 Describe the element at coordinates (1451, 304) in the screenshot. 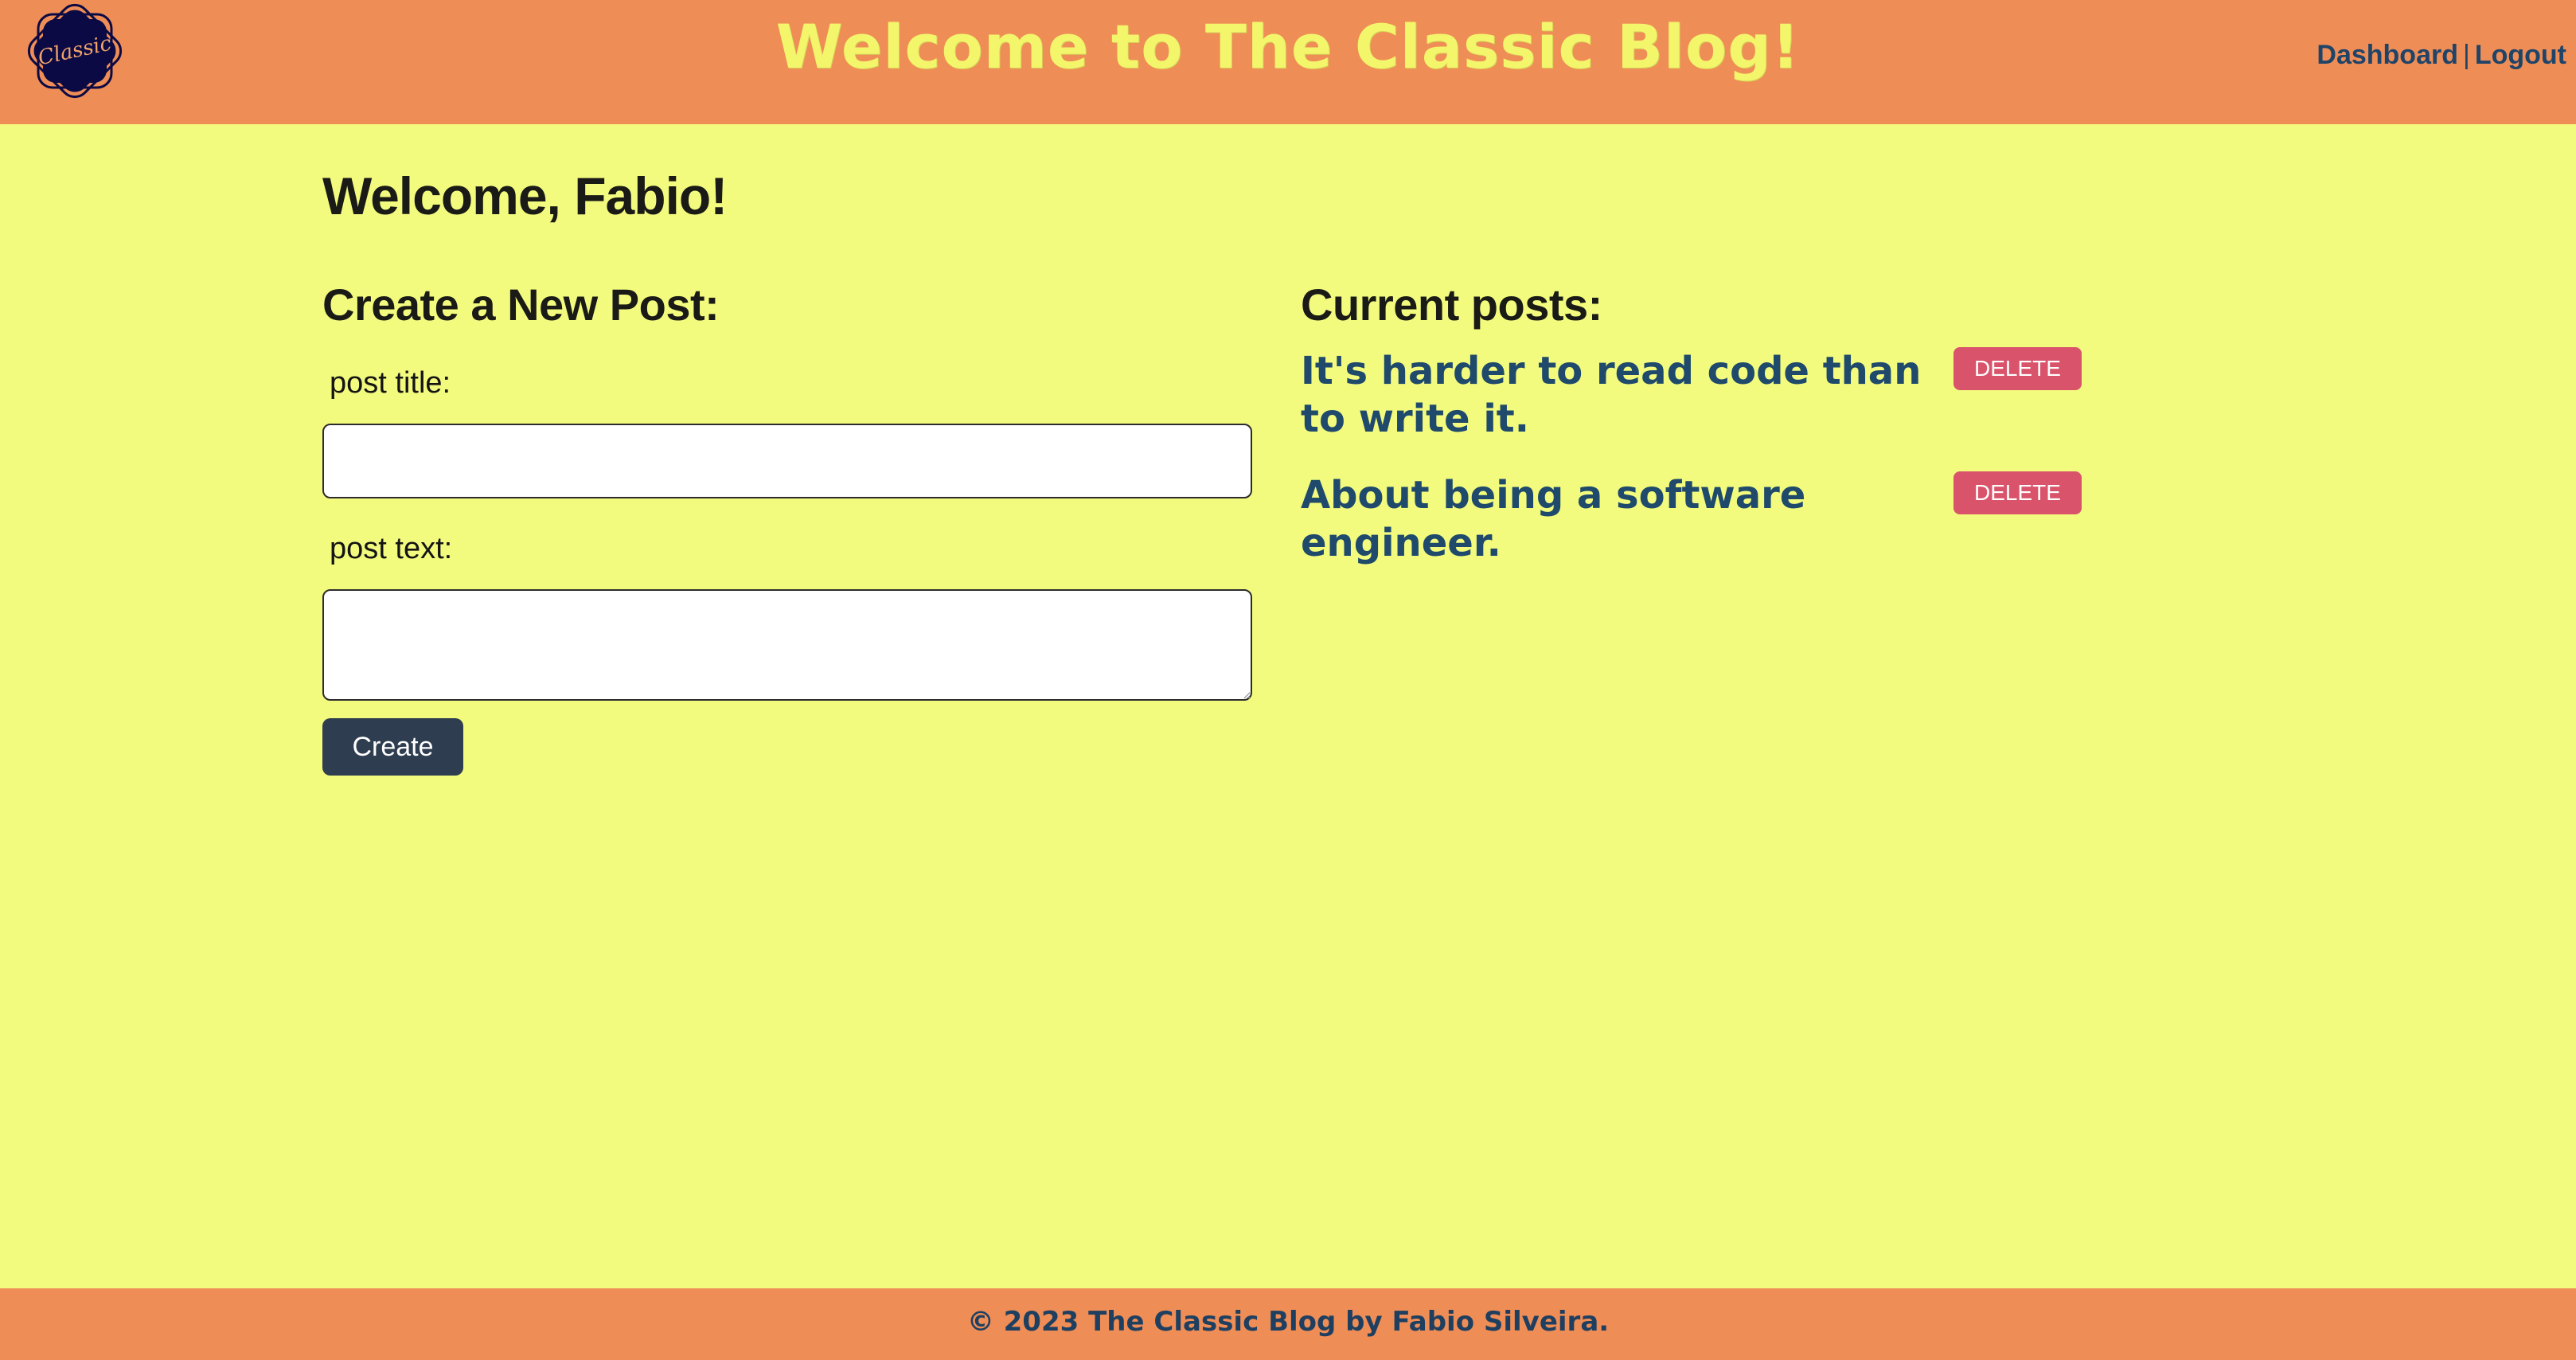

I see `current-posts-heading: Current posts:` at that location.